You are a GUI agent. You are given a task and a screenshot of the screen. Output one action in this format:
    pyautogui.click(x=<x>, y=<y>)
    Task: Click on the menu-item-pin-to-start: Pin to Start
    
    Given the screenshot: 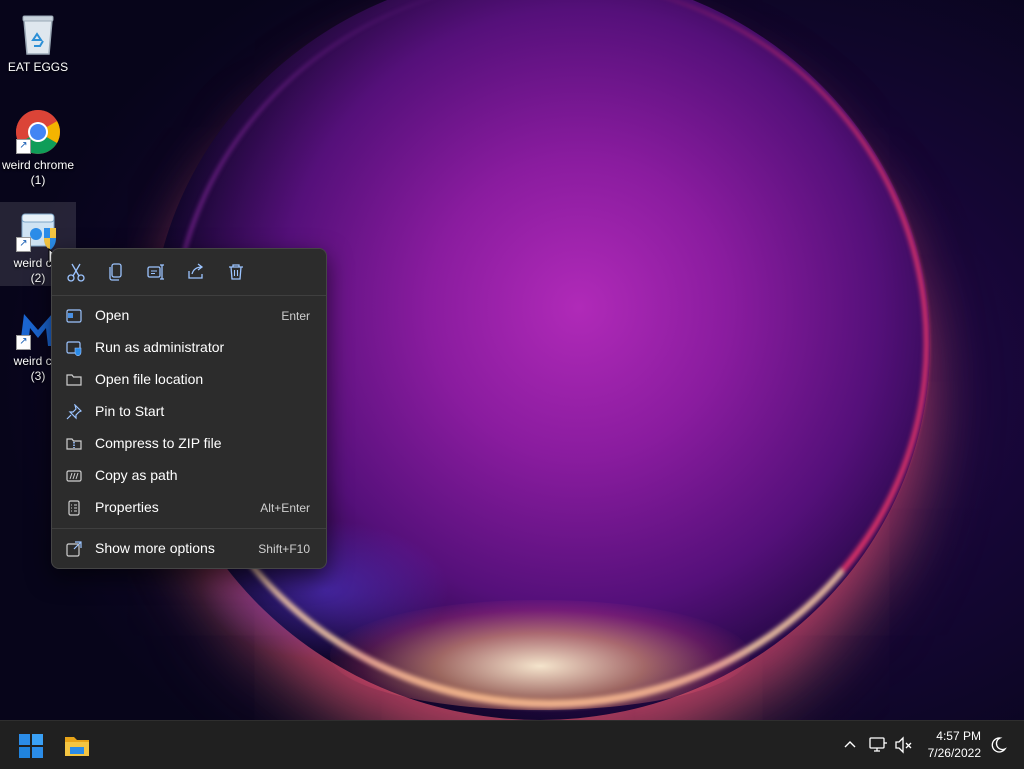 What is the action you would take?
    pyautogui.click(x=189, y=412)
    